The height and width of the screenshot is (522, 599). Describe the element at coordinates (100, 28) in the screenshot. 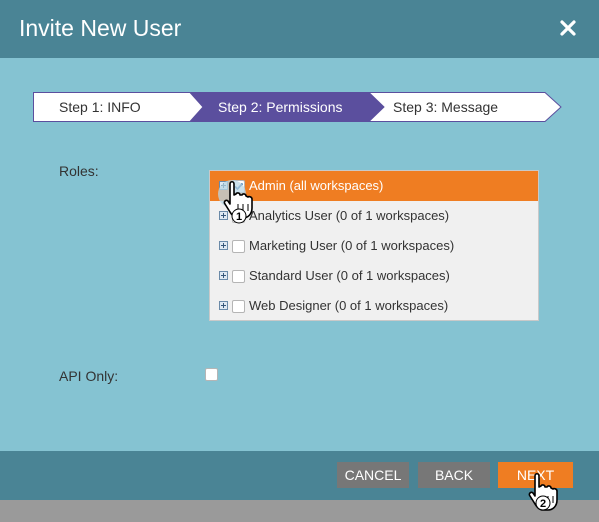

I see `dialog-title: Invite New User` at that location.